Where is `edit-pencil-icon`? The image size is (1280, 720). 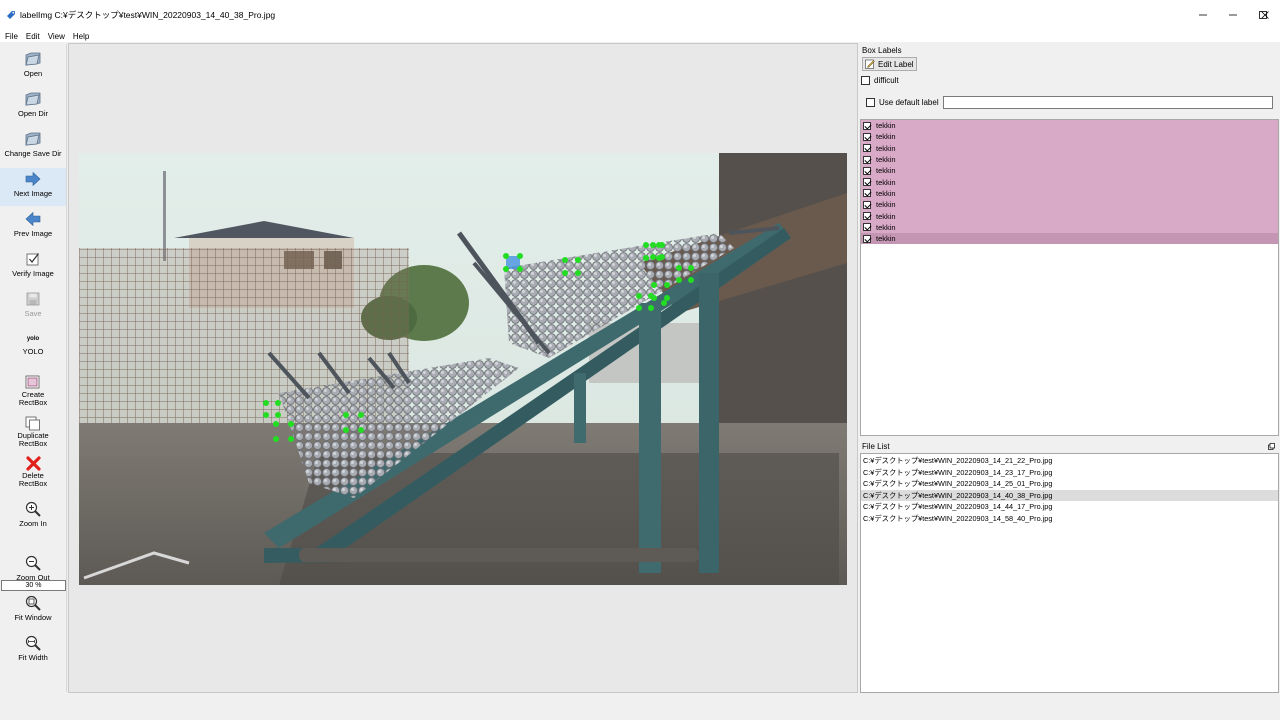 edit-pencil-icon is located at coordinates (870, 64).